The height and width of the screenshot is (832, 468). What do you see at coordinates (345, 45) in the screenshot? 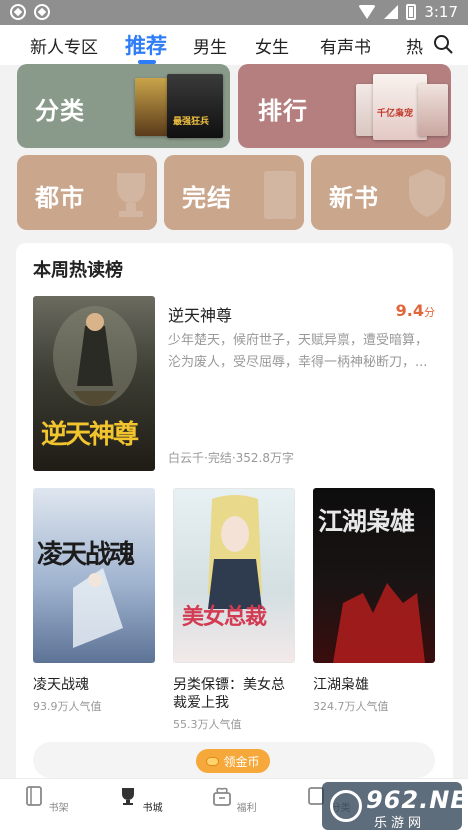
I see `tab-audiobook: 有声书` at bounding box center [345, 45].